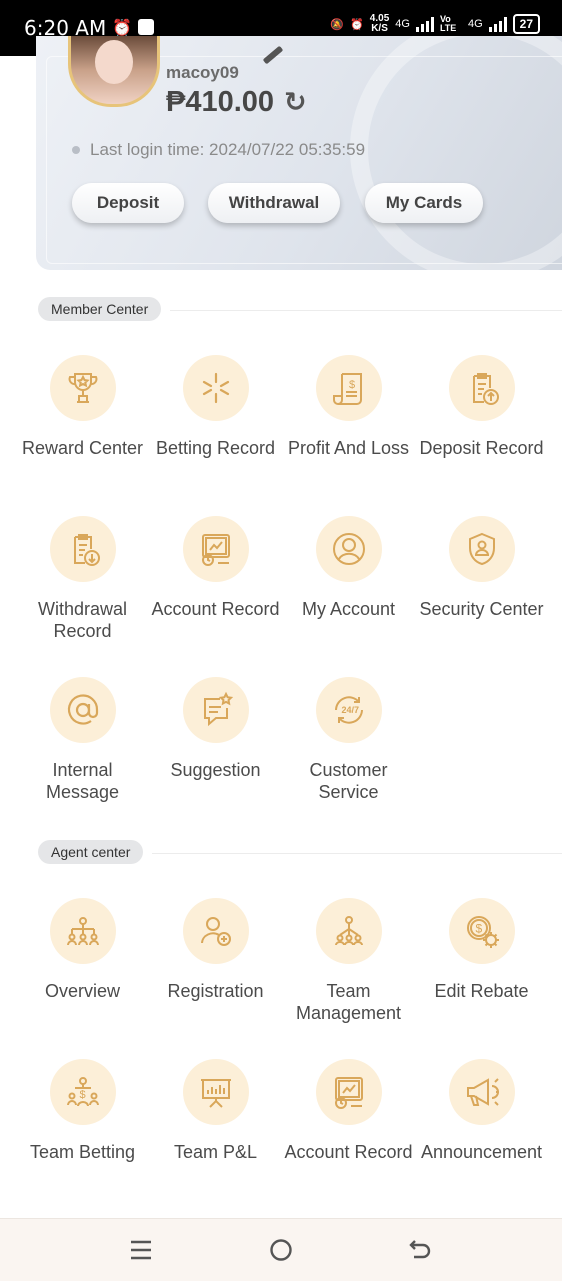  I want to click on system-nav-bar, so click(281, 1249).